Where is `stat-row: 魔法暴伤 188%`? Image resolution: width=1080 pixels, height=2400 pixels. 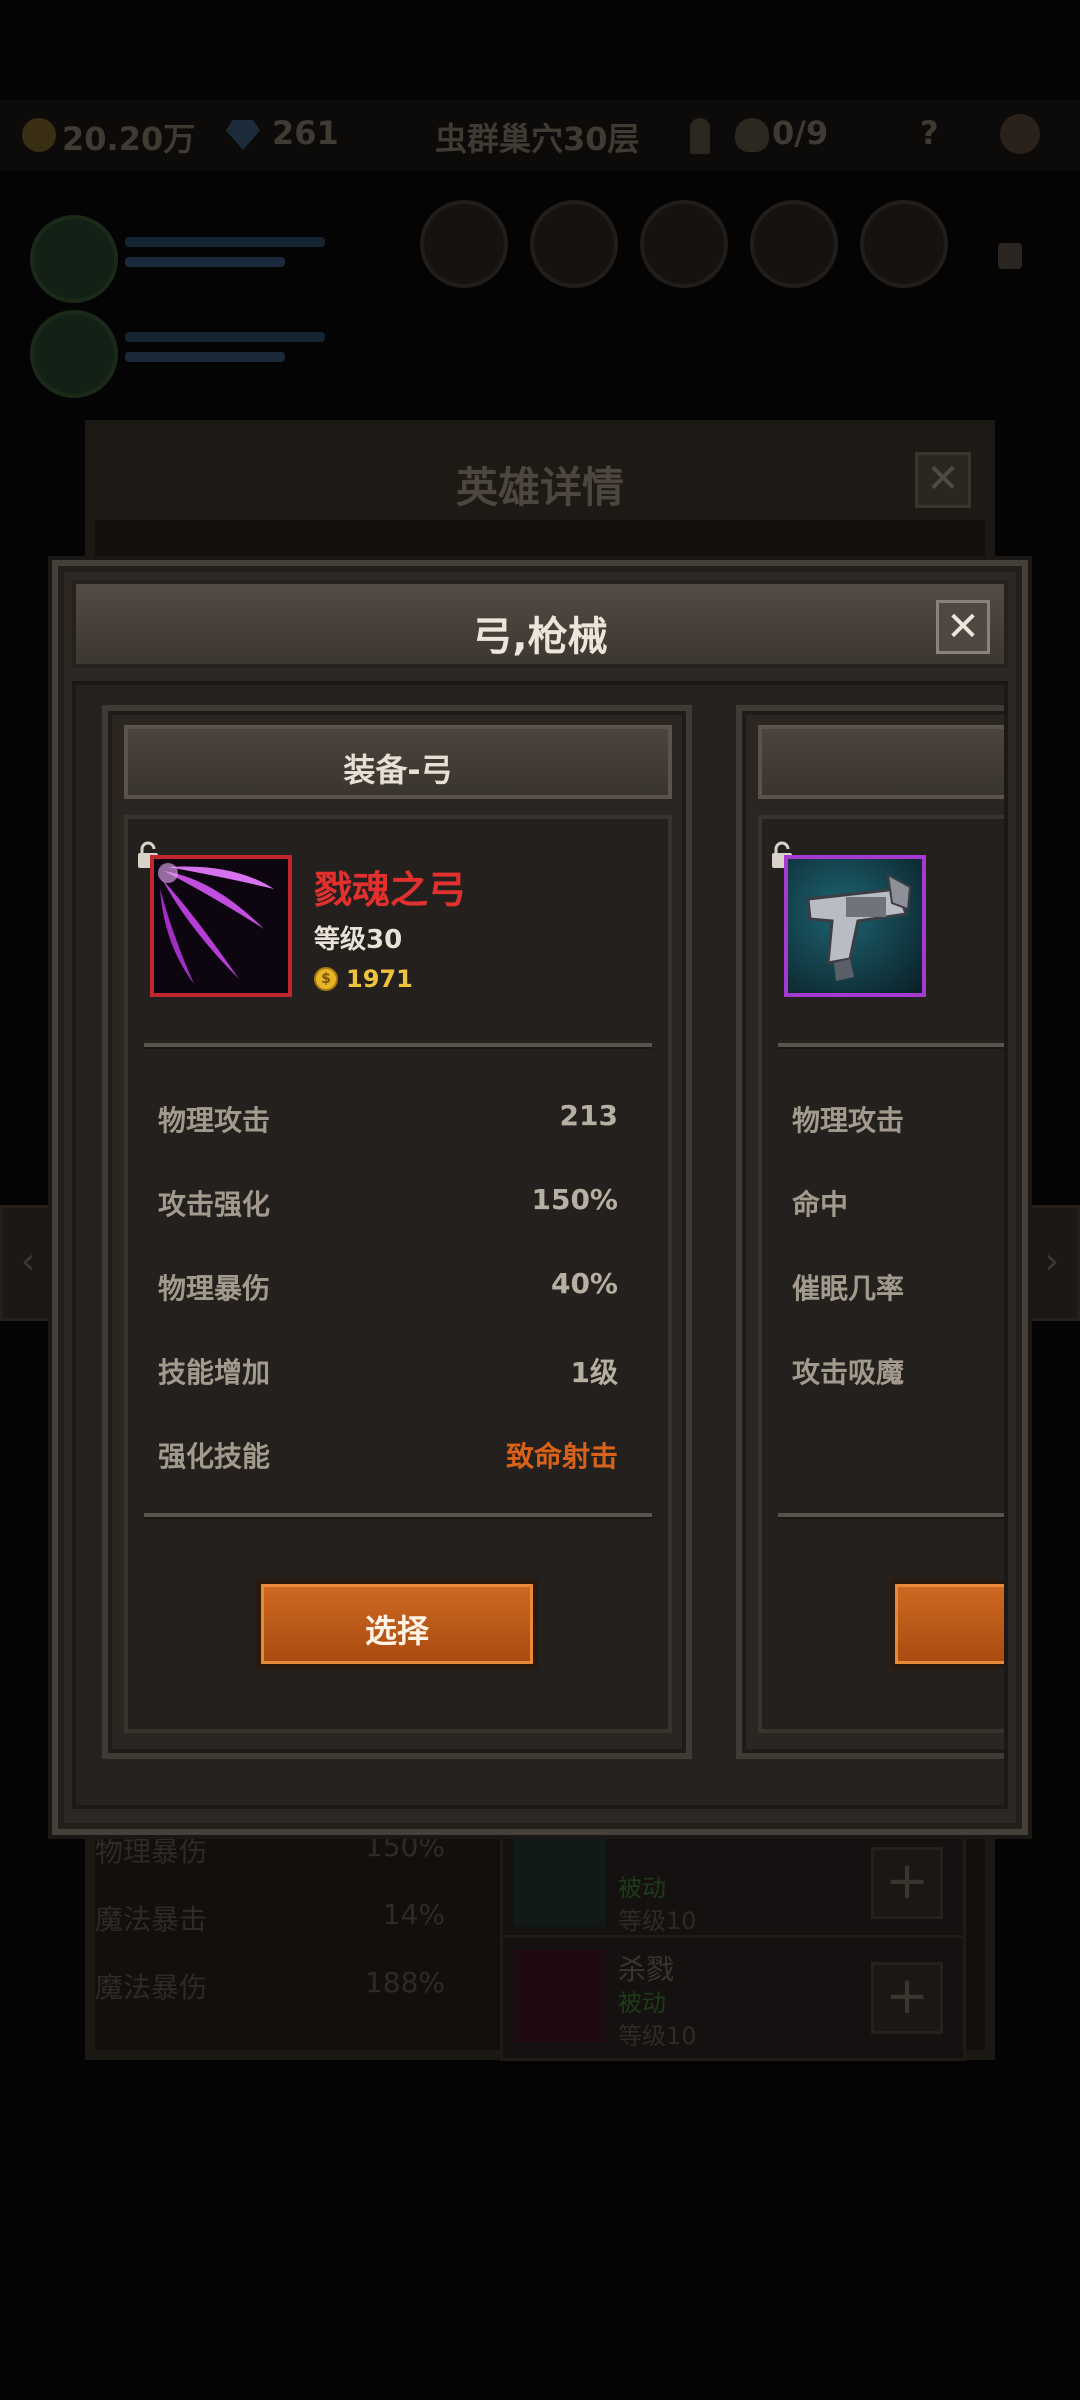 stat-row: 魔法暴伤 188% is located at coordinates (270, 2000).